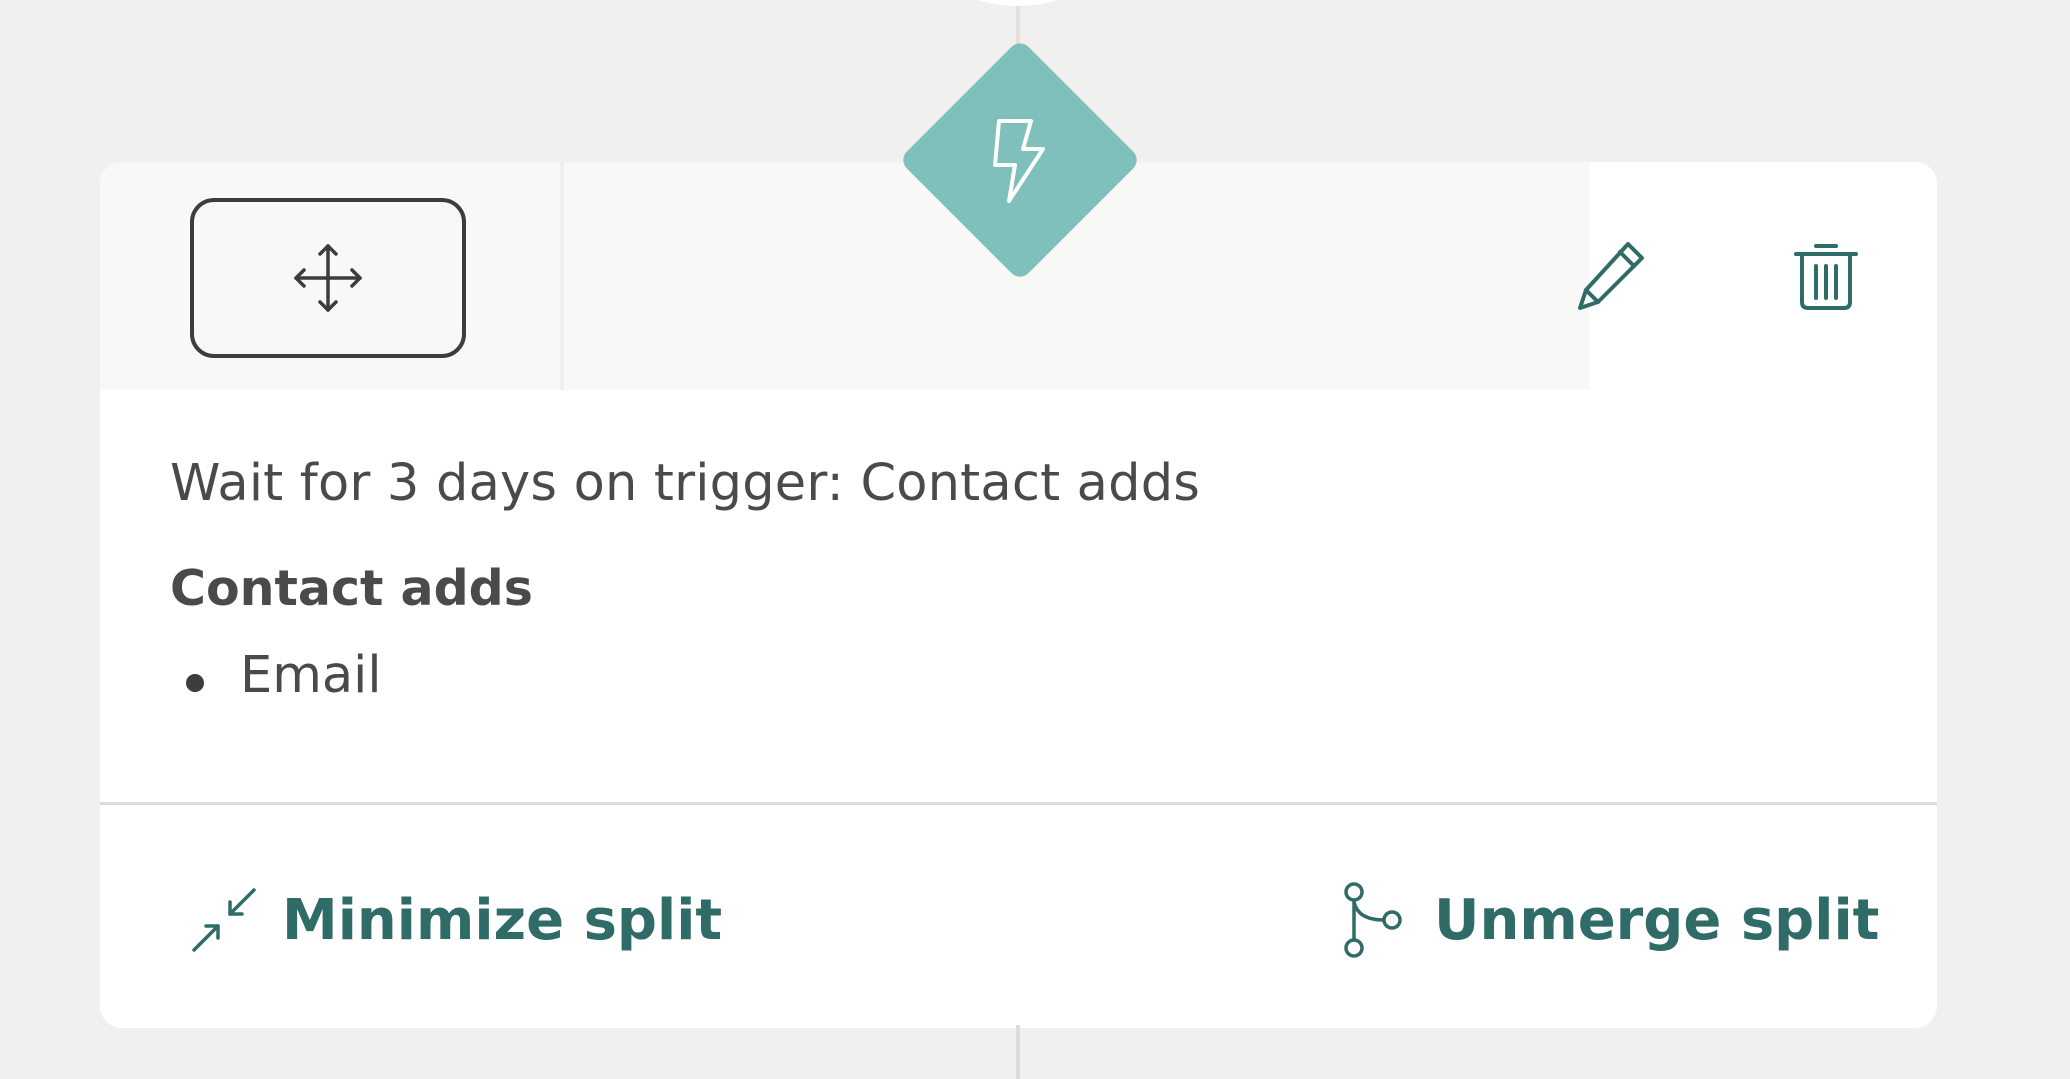 This screenshot has width=2070, height=1079. I want to click on previous-node-edge, so click(1018, 3).